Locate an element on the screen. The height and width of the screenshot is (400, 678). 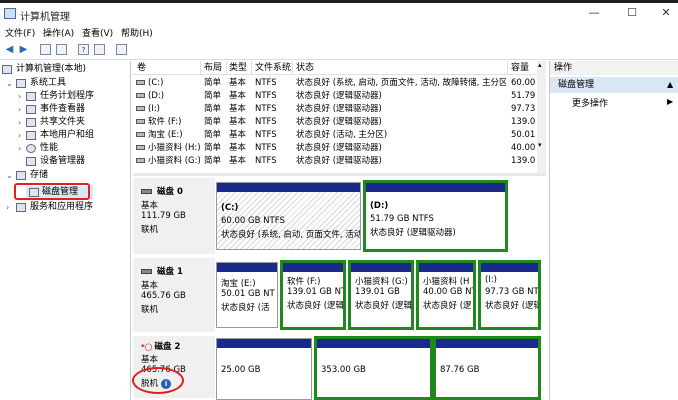
shared-folder-icon is located at coordinates (31, 122).